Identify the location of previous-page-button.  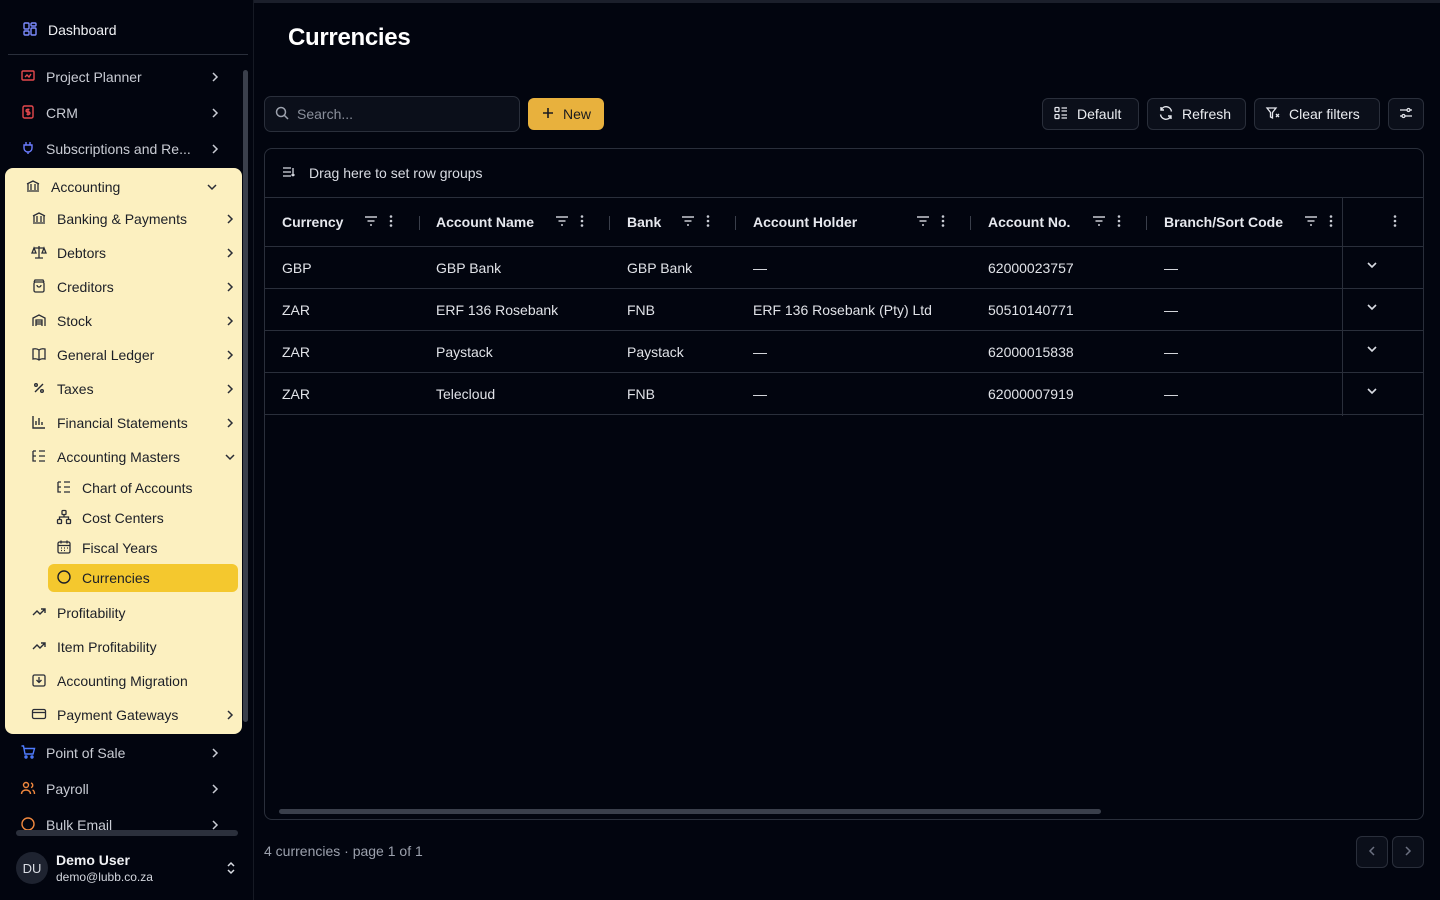
(1372, 852).